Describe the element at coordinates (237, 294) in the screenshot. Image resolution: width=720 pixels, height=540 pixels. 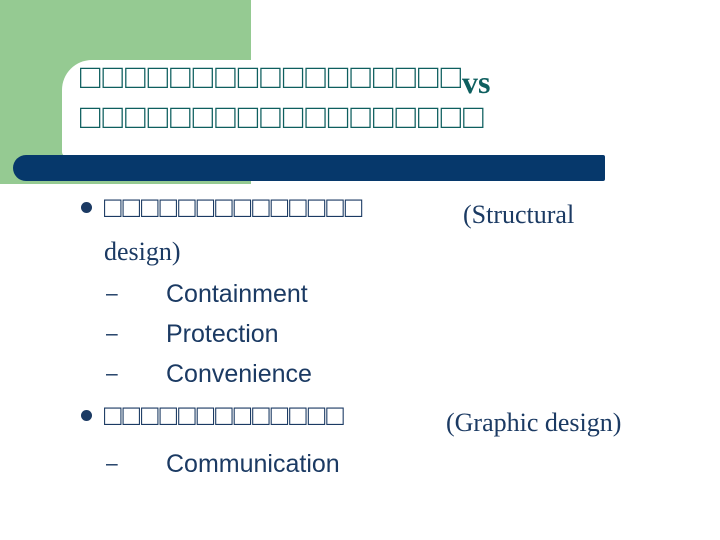
I see `sub-bullet-containment-label: Containment` at that location.